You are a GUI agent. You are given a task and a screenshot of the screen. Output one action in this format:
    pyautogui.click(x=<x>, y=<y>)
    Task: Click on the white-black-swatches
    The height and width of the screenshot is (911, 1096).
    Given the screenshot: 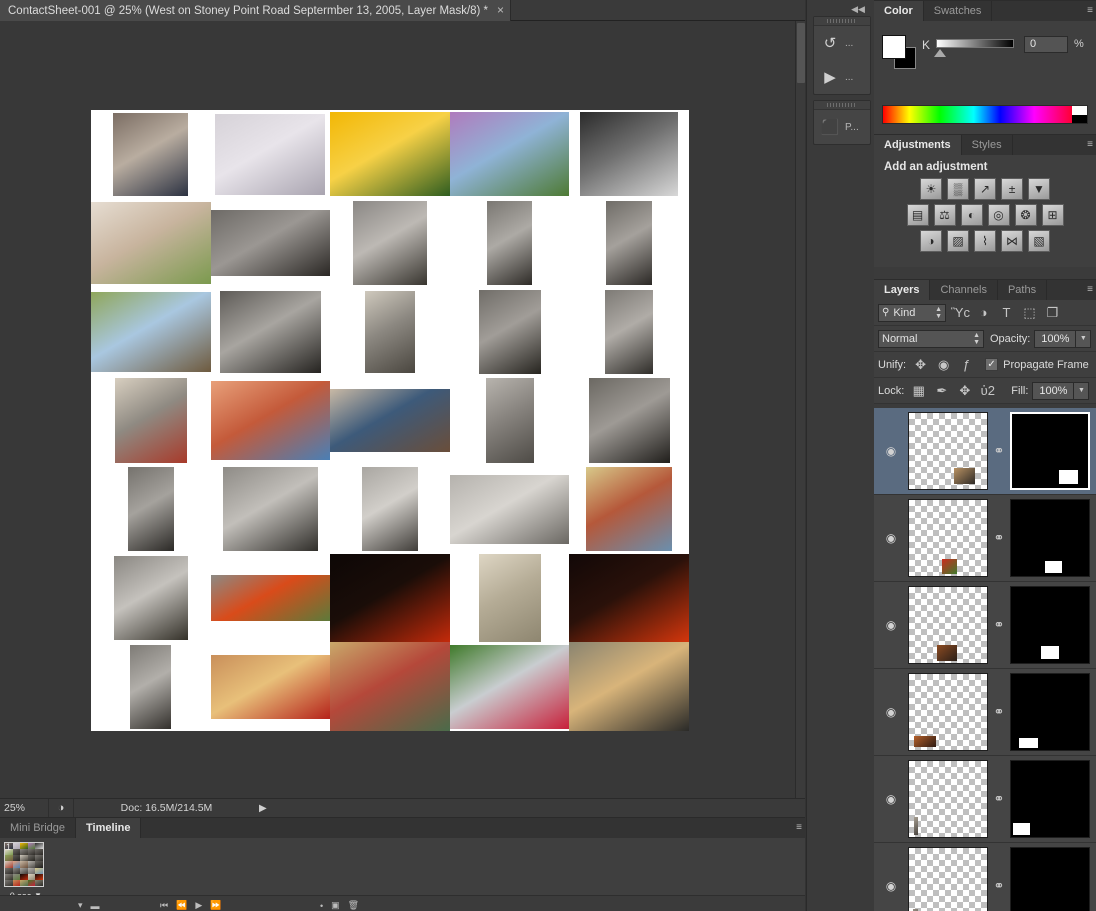 What is the action you would take?
    pyautogui.click(x=1079, y=114)
    